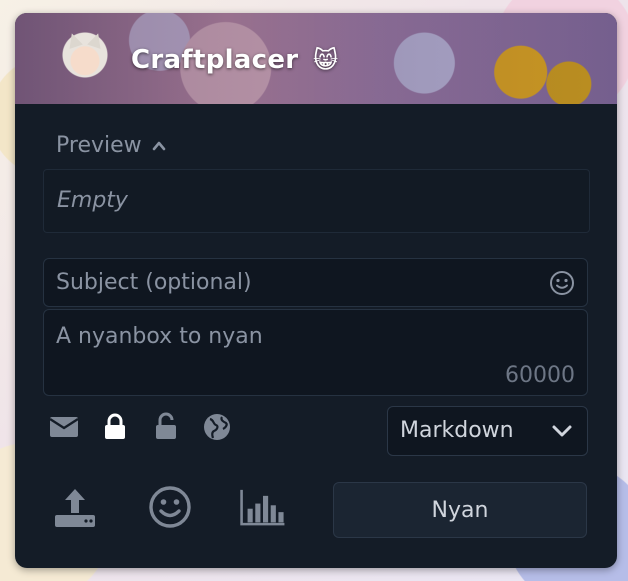 The image size is (628, 581). I want to click on emoji-picker-icon, so click(562, 283).